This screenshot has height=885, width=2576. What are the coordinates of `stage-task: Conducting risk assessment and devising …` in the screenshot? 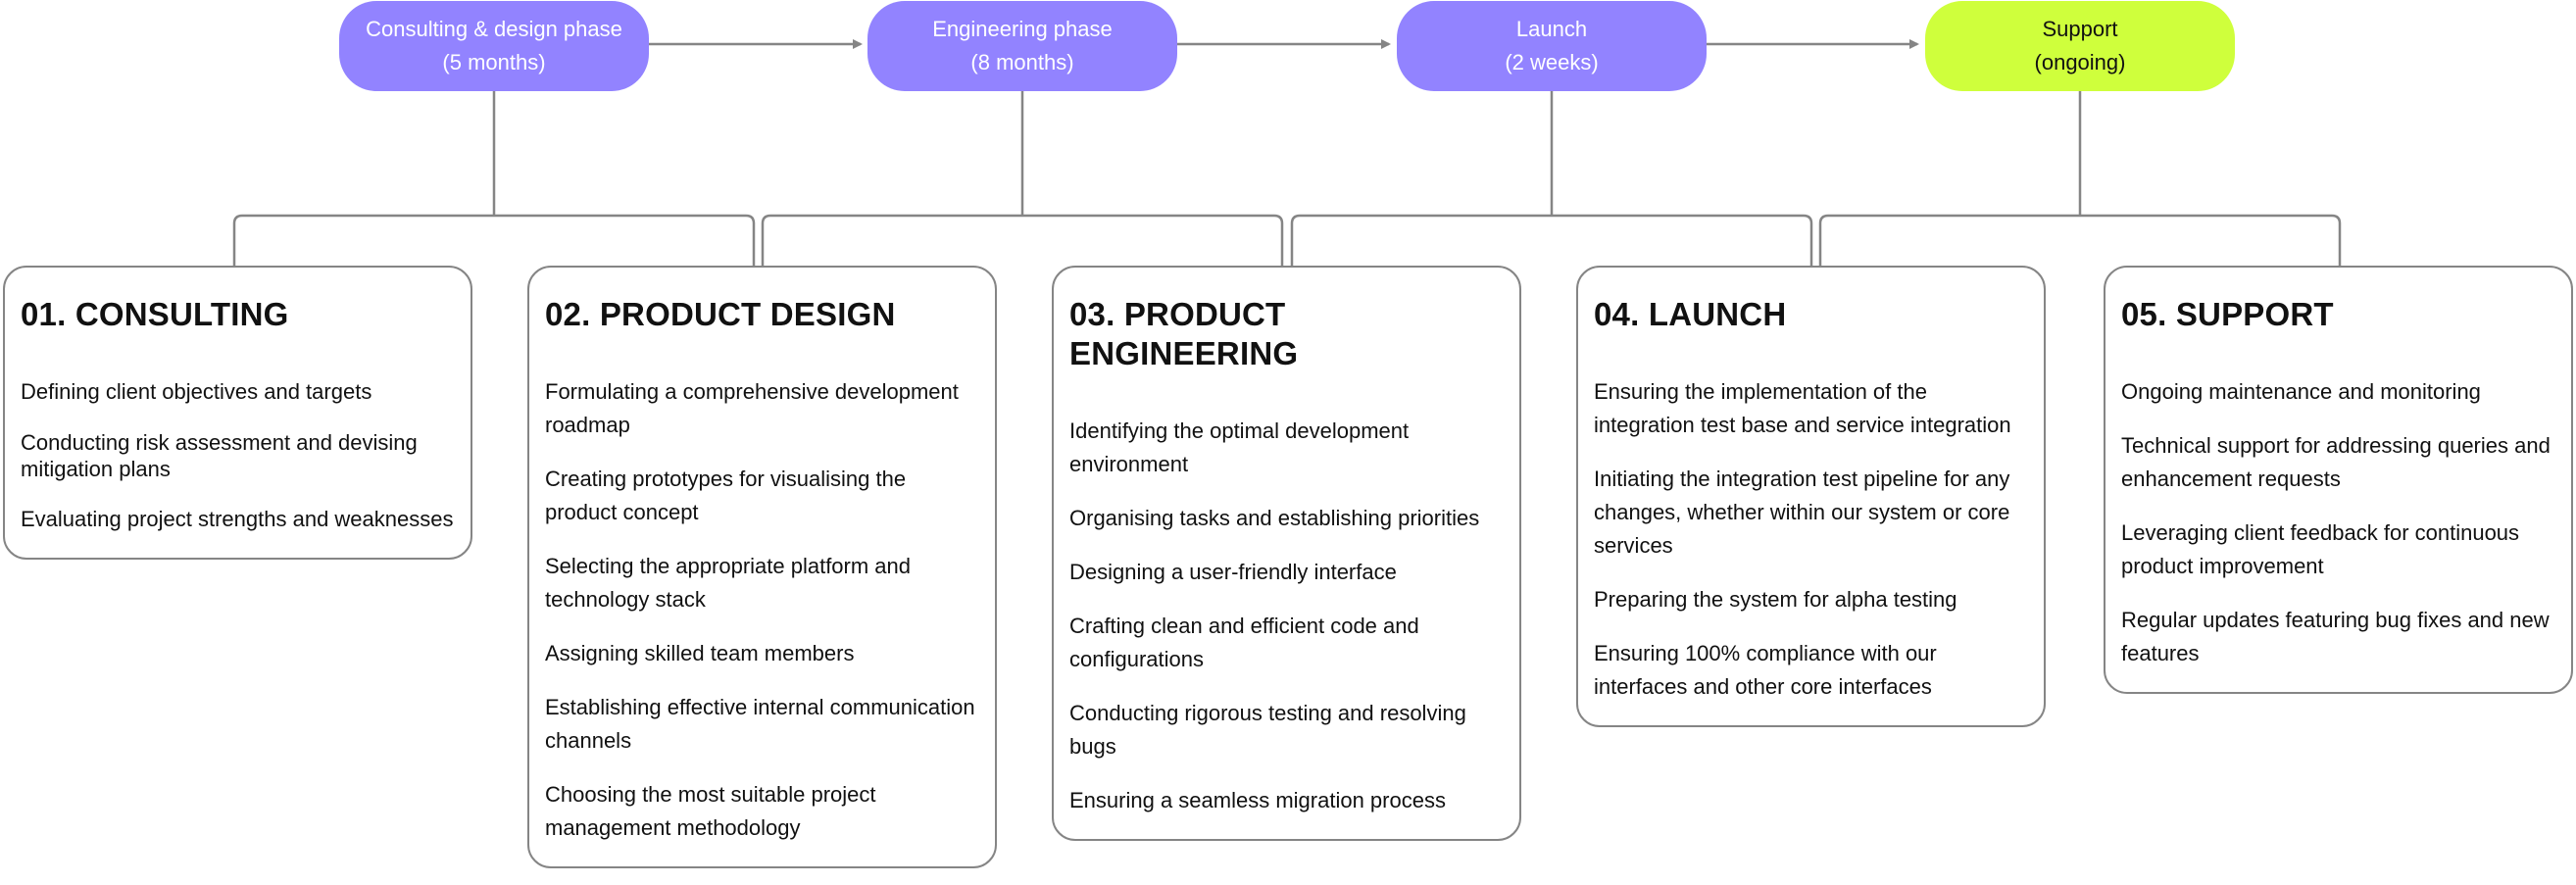 It's located at (219, 455).